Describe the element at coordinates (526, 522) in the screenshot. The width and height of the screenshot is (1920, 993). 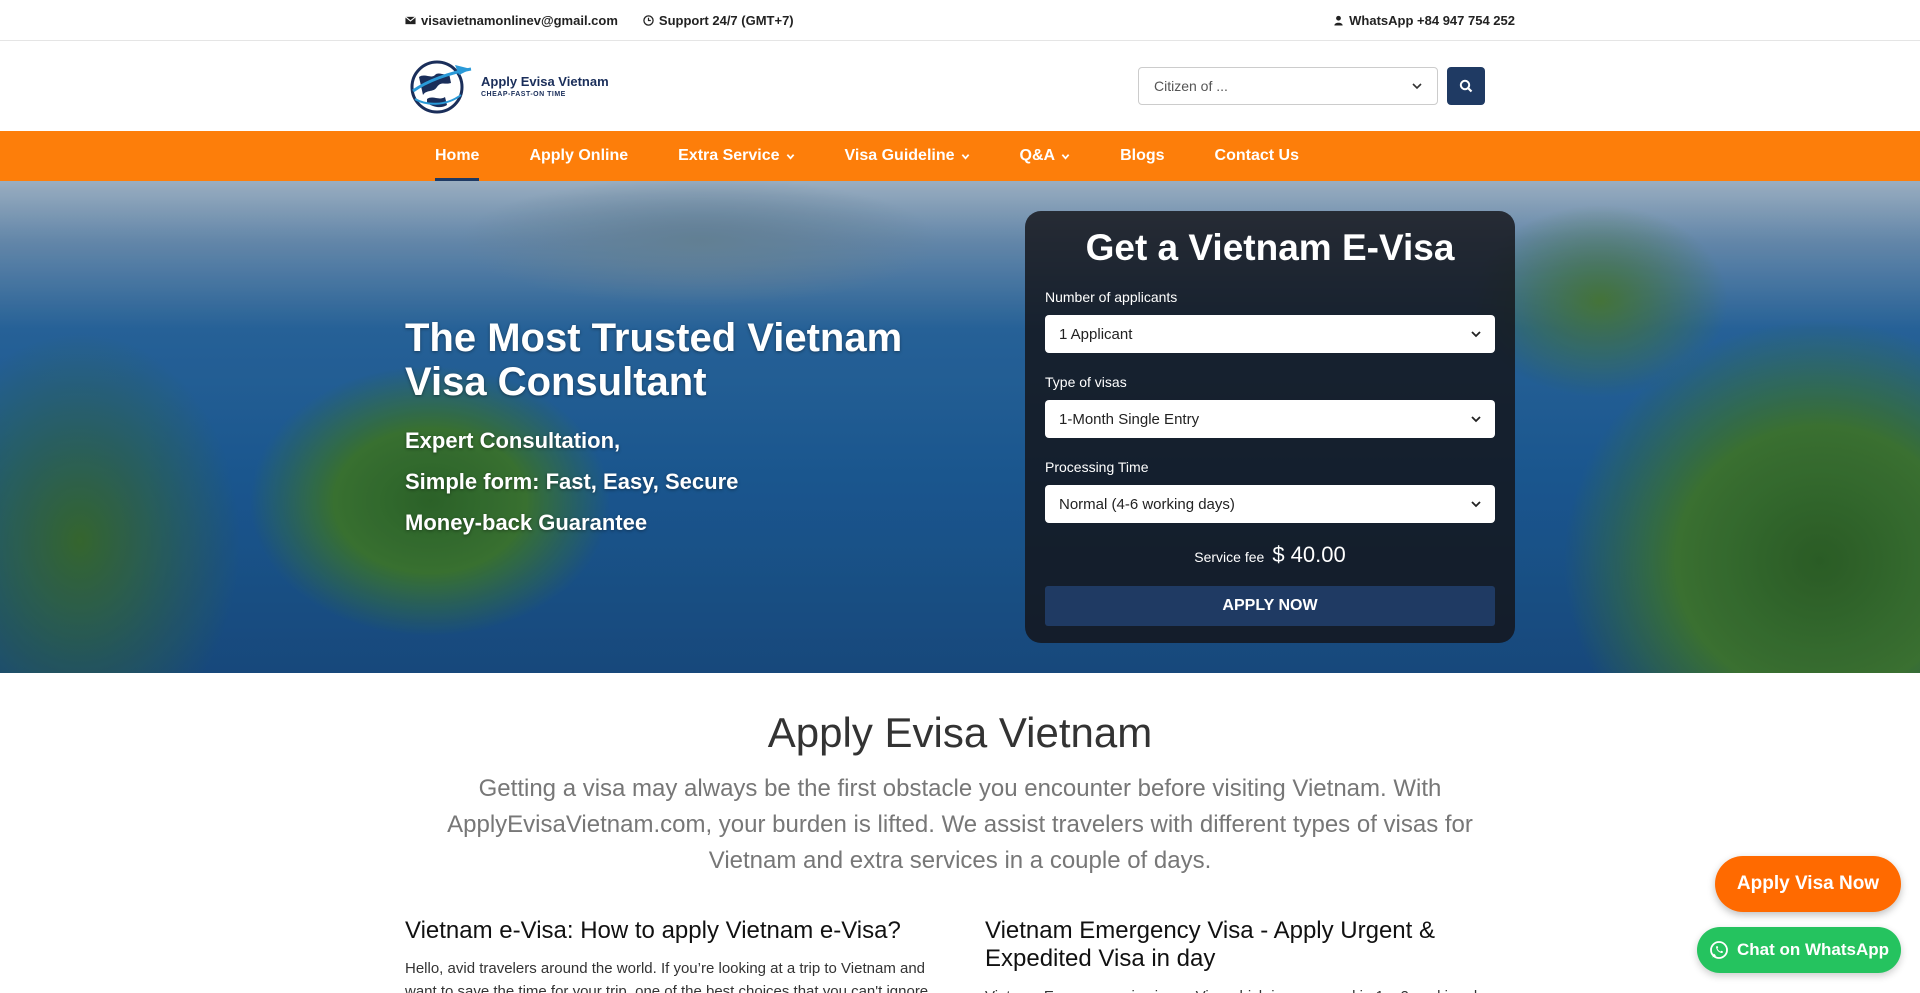
I see `hero-line: Money-back Guarantee` at that location.